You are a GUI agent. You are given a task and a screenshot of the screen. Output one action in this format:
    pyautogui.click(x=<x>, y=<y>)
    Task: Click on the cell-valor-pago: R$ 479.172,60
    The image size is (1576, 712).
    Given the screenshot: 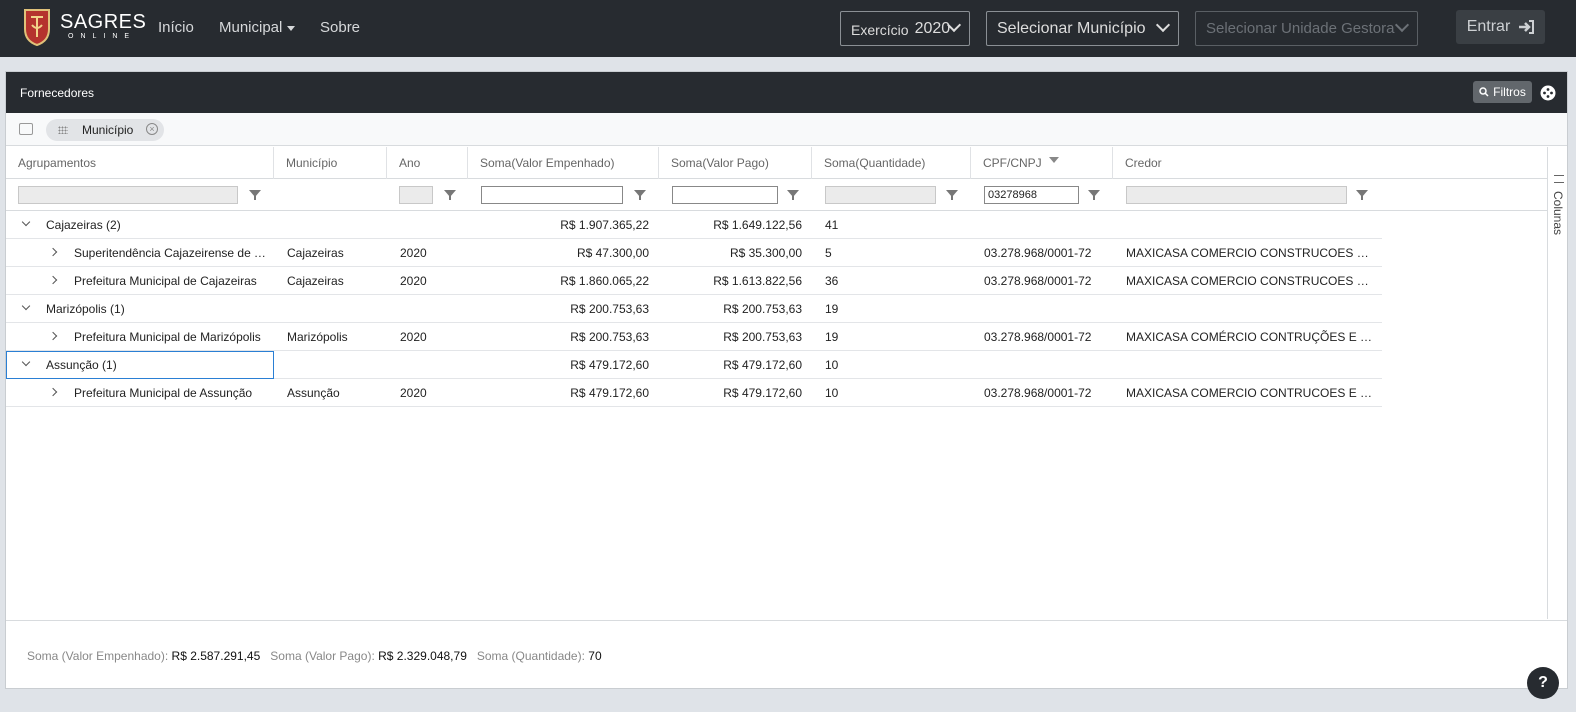 What is the action you would take?
    pyautogui.click(x=762, y=365)
    